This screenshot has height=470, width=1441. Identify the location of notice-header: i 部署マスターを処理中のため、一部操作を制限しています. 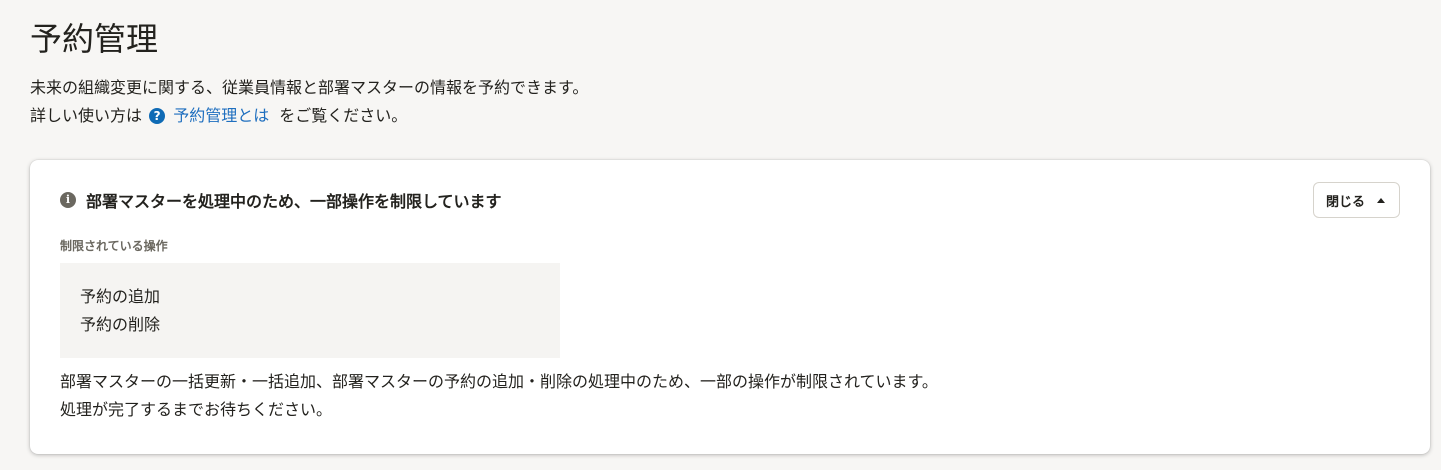
(281, 200).